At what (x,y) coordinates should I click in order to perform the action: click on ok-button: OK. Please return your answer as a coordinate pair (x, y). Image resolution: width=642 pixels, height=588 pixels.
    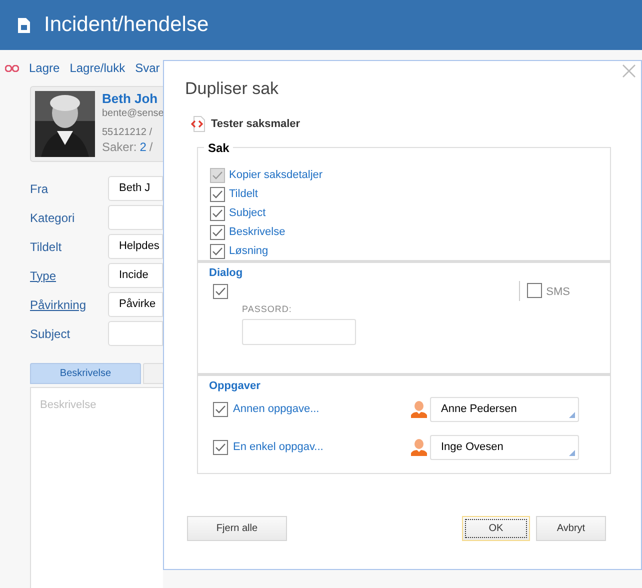
    Looking at the image, I should click on (496, 528).